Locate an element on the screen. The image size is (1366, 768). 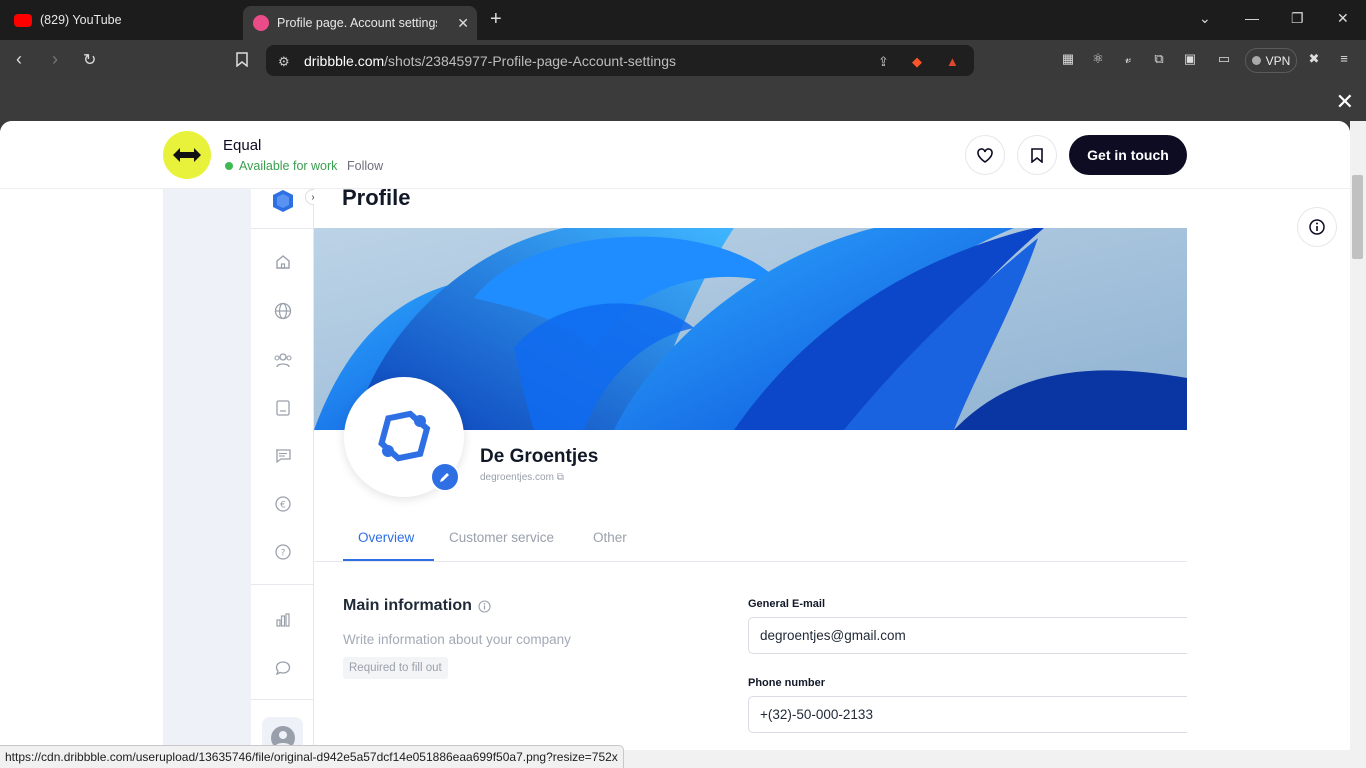
scrollbar-thumb is located at coordinates (1357, 217).